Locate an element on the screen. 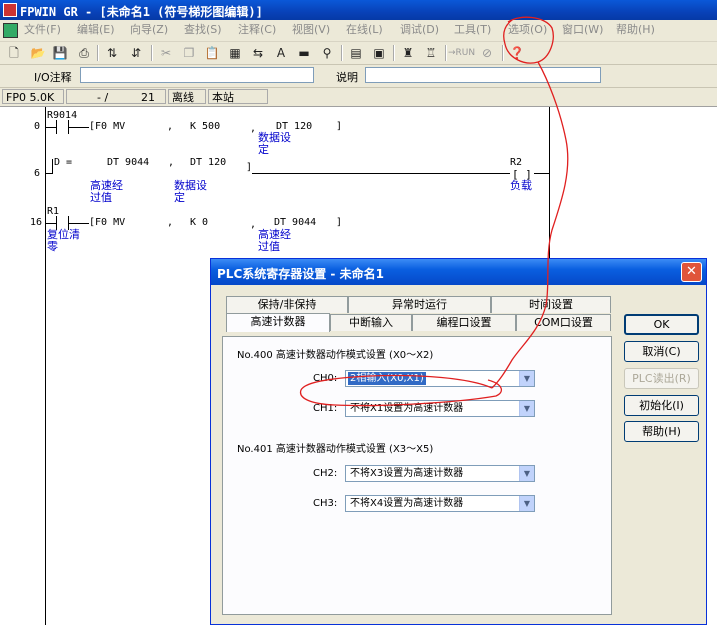 The height and width of the screenshot is (625, 717). monitor-window-icon: ▣ is located at coordinates (379, 53).